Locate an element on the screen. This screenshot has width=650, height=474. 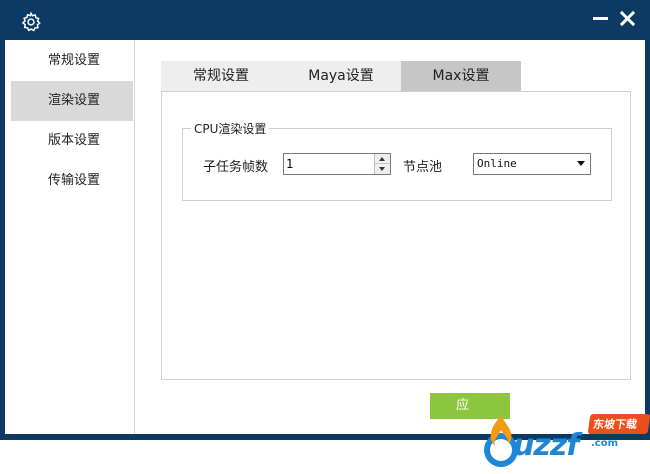
group-legend: CPU渲染设置 is located at coordinates (230, 128).